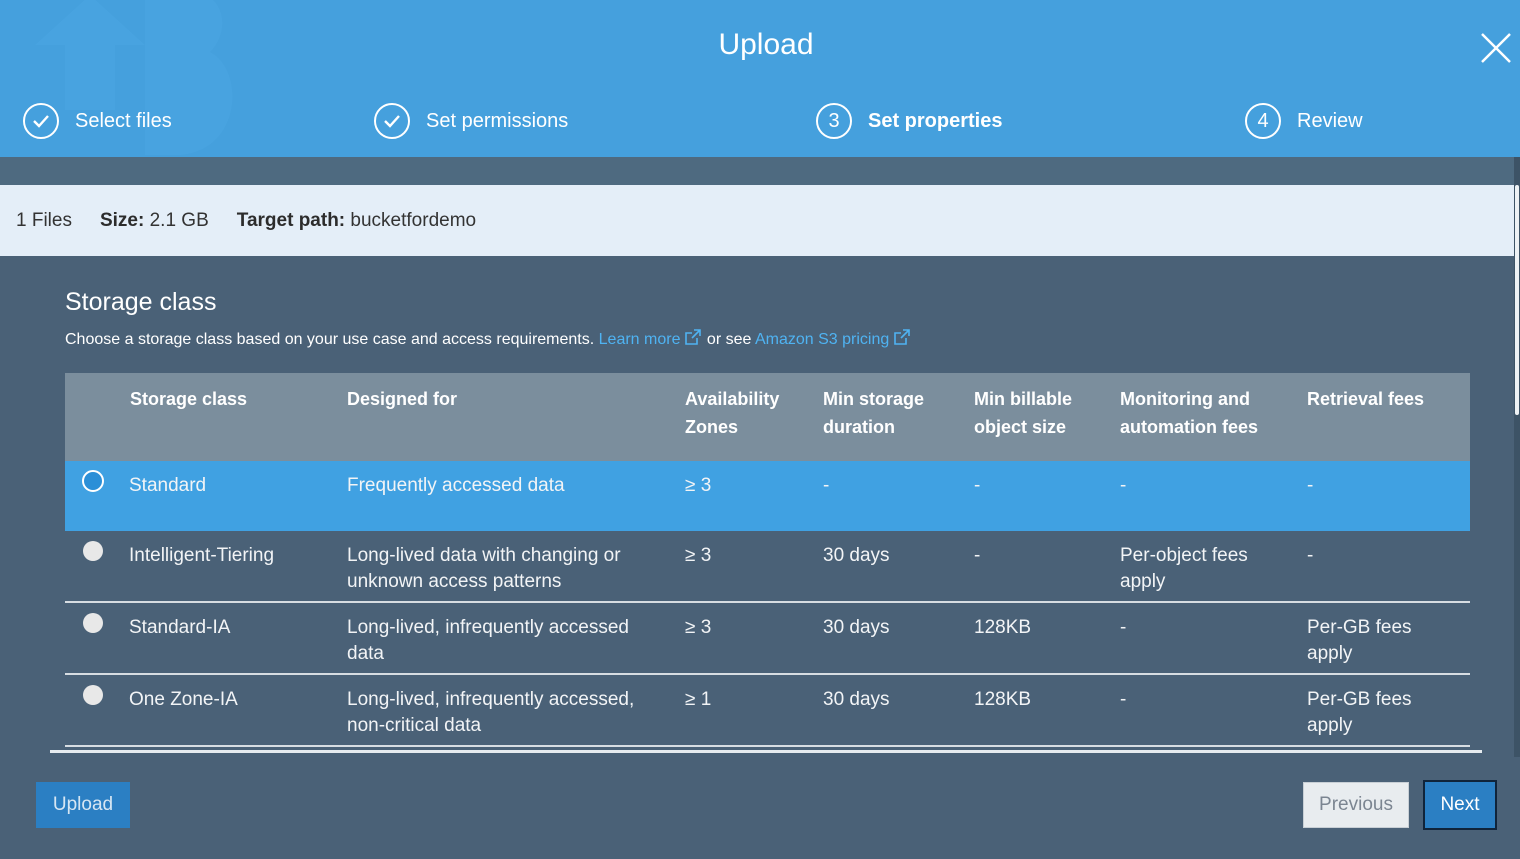  Describe the element at coordinates (180, 627) in the screenshot. I see `storage-class-name: Standard-IA` at that location.